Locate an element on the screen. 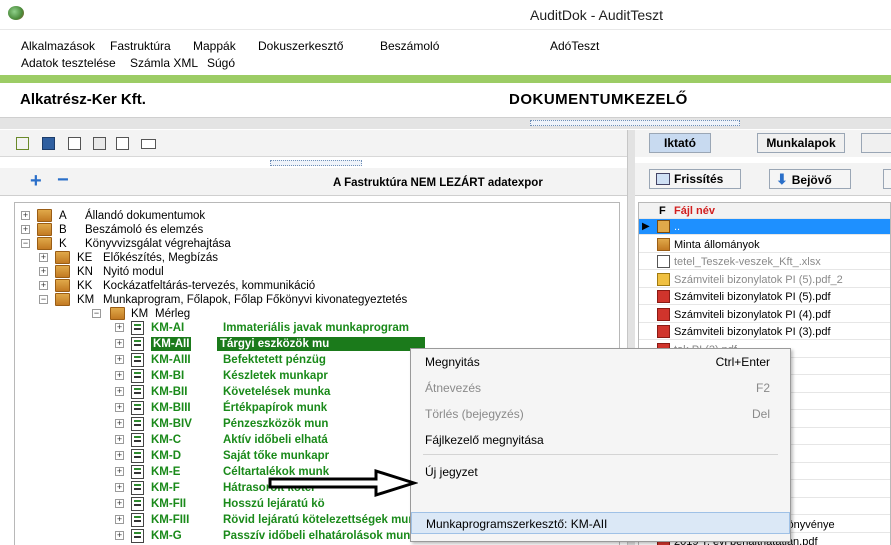 This screenshot has width=891, height=545. context-item-label: Fájlkezelő megnyitása is located at coordinates (484, 440).